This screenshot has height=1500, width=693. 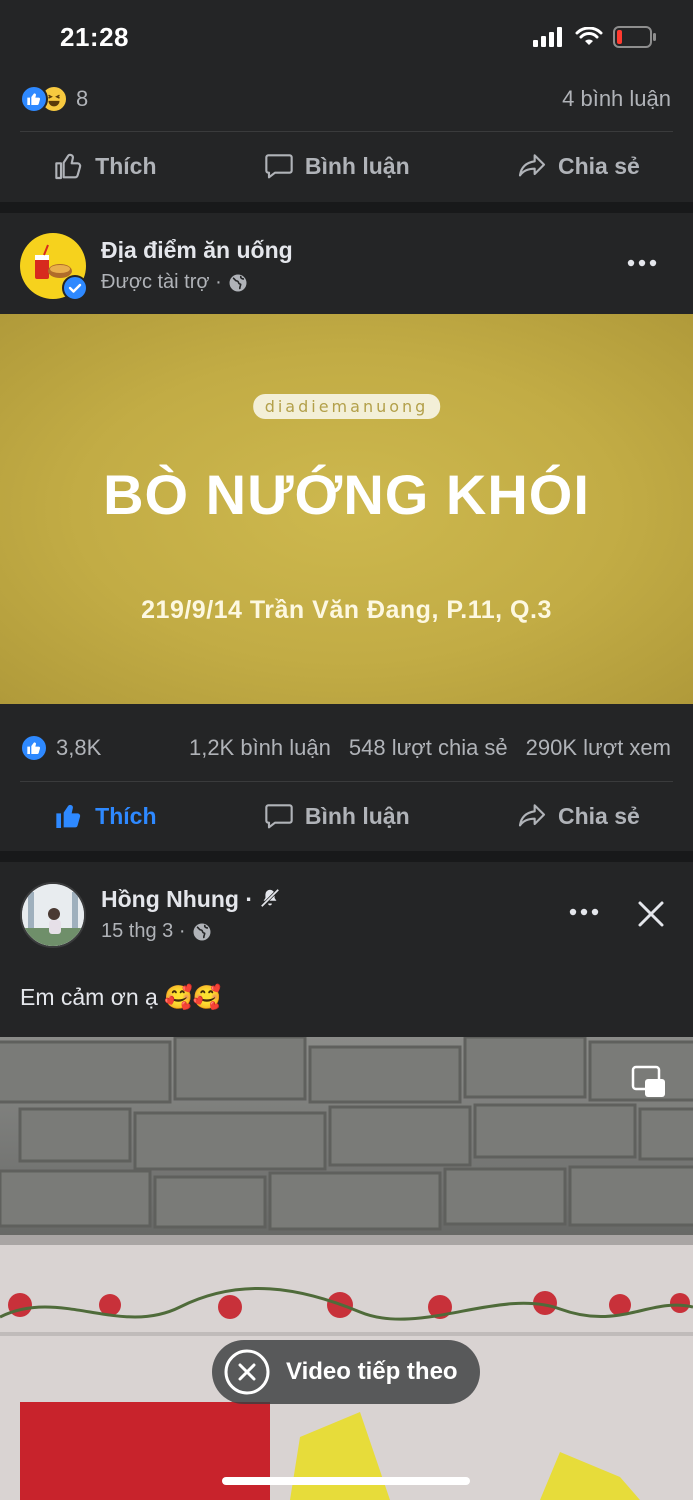 I want to click on reaction-count: 3,8K, so click(x=79, y=747).